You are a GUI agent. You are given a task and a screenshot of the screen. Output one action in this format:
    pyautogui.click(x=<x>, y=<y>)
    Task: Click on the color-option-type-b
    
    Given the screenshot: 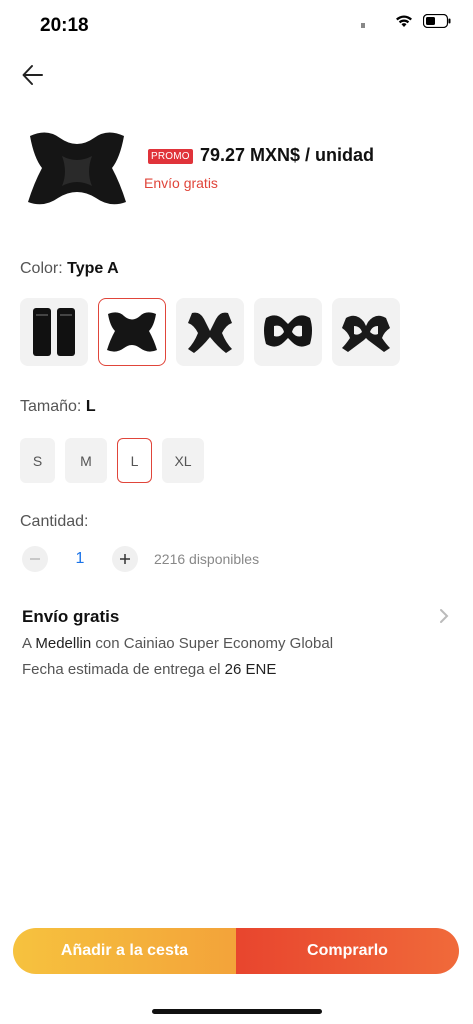 What is the action you would take?
    pyautogui.click(x=210, y=332)
    